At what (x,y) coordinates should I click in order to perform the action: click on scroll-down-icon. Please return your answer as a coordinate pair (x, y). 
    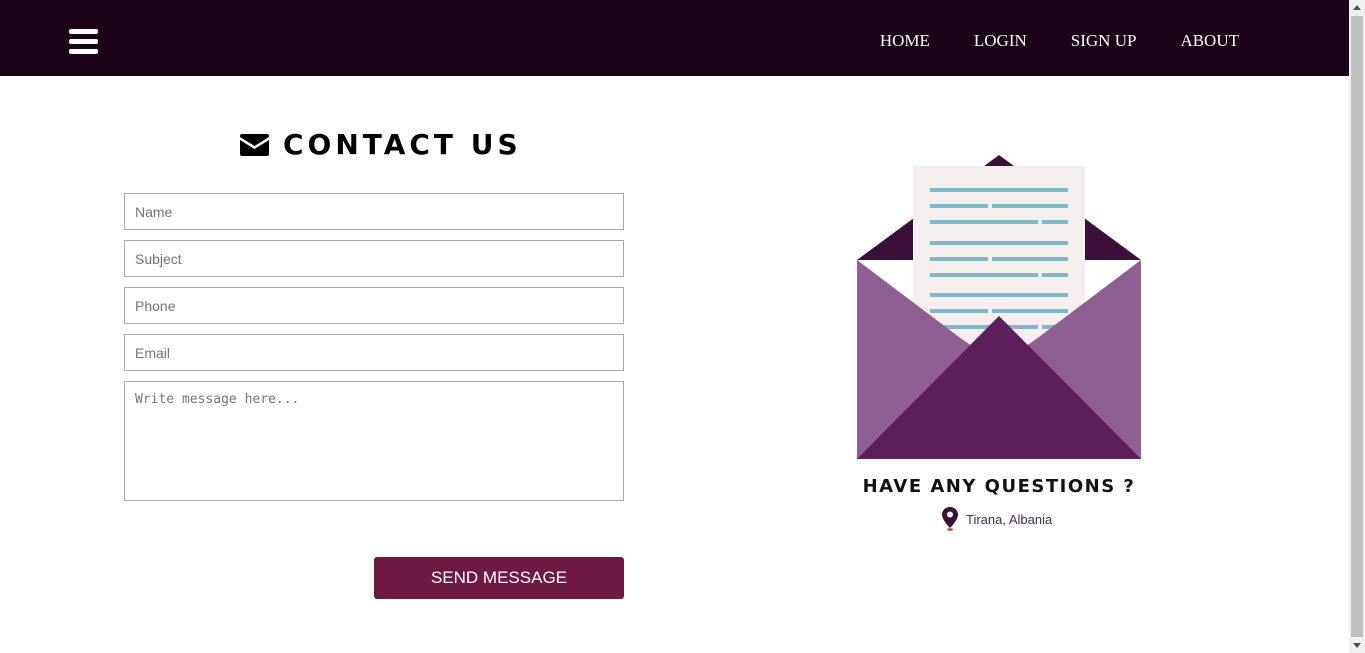
    Looking at the image, I should click on (1357, 645).